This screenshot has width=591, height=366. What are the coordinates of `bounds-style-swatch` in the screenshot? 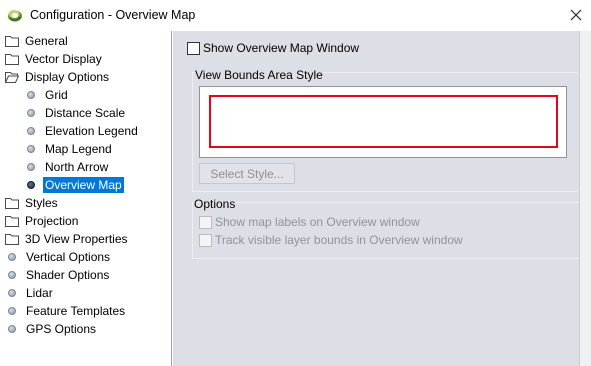 It's located at (383, 121).